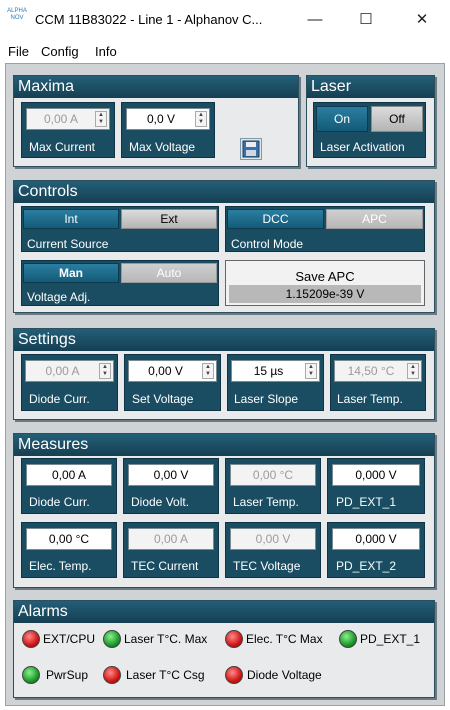 This screenshot has width=450, height=710. What do you see at coordinates (60, 51) in the screenshot?
I see `menu-config: Config` at bounding box center [60, 51].